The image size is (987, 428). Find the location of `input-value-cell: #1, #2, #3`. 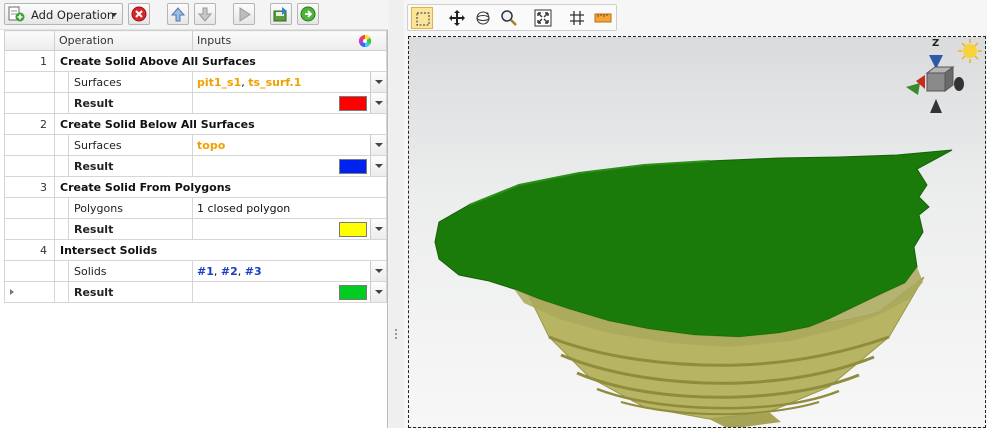

input-value-cell: #1, #2, #3 is located at coordinates (289, 271).